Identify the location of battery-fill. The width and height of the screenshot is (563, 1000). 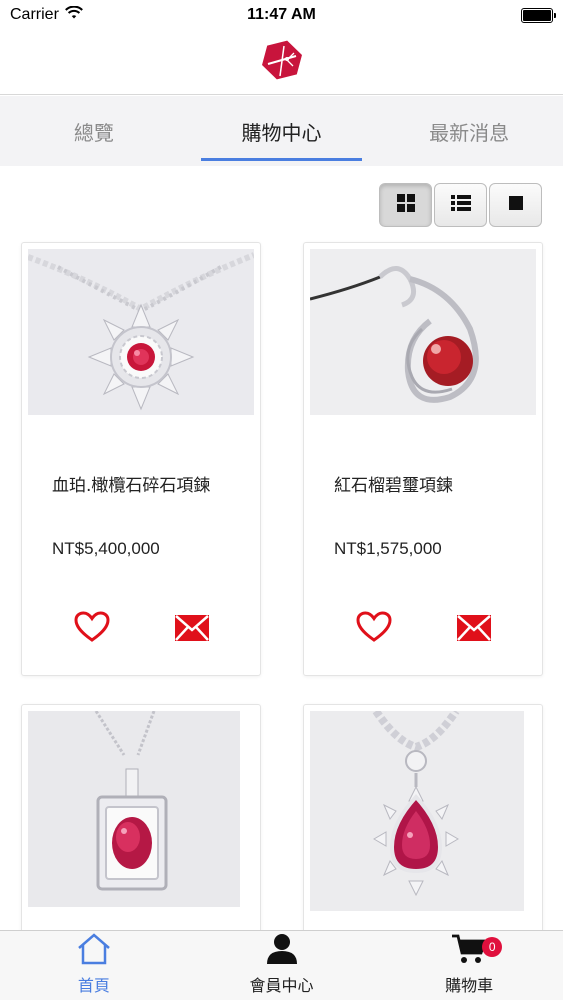
(537, 15).